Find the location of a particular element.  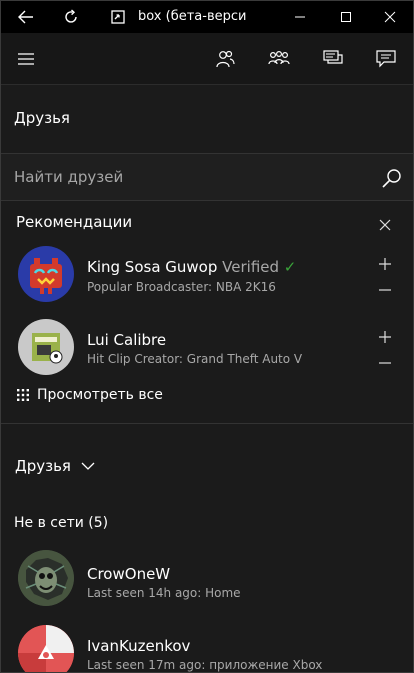

back-arrow-icon is located at coordinates (25, 17).